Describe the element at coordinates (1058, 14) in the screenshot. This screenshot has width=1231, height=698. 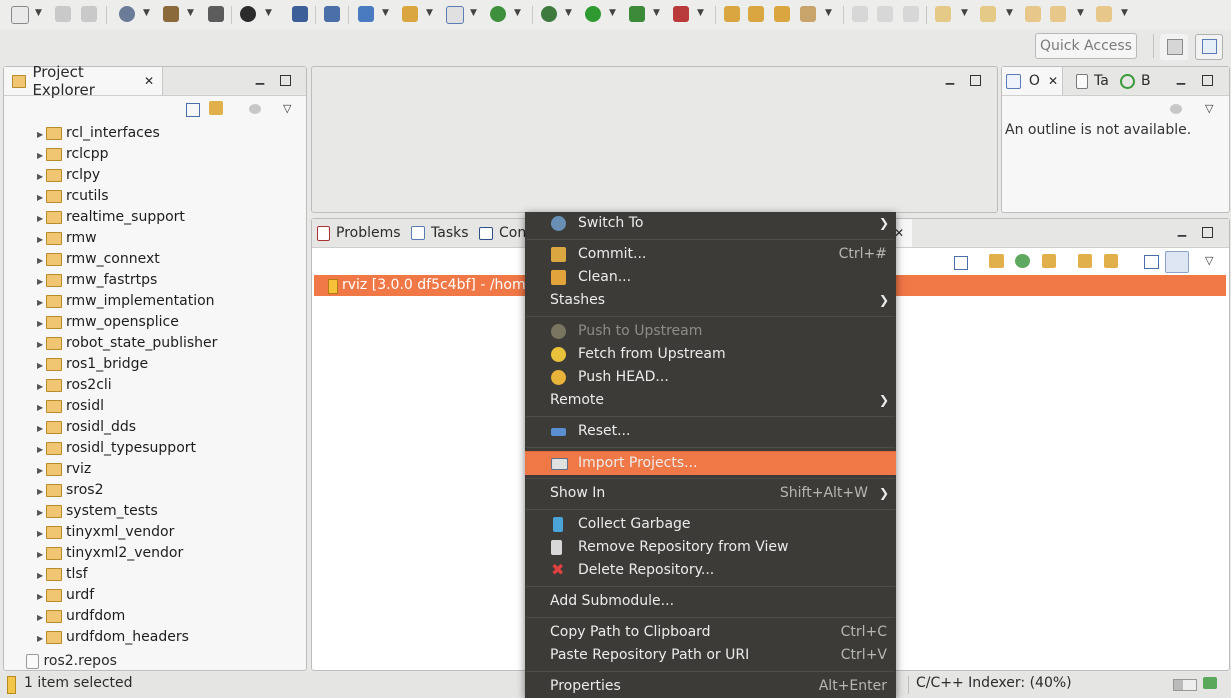
I see `back-icon` at that location.